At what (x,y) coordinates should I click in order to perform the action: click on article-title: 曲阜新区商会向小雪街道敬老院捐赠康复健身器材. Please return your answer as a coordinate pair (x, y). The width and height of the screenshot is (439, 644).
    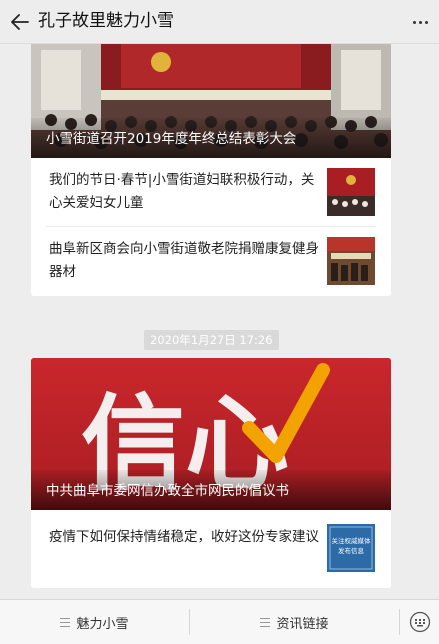
    Looking at the image, I should click on (184, 260).